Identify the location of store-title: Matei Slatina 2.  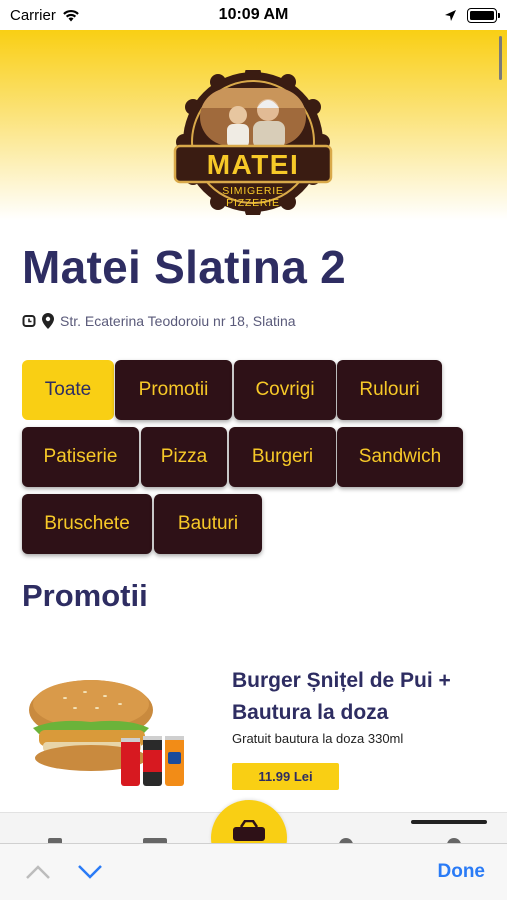
(184, 267).